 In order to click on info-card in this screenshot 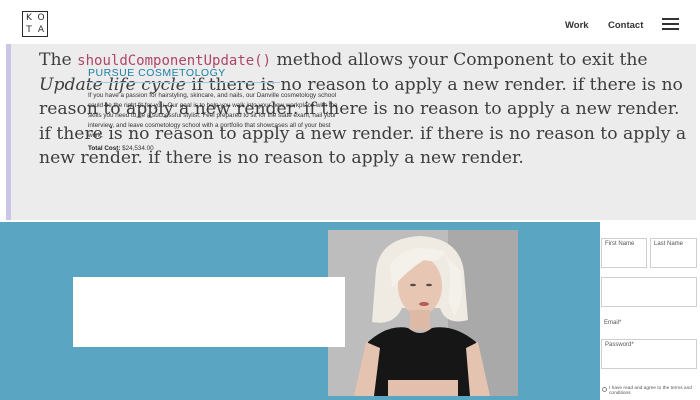, I will do `click(209, 312)`.